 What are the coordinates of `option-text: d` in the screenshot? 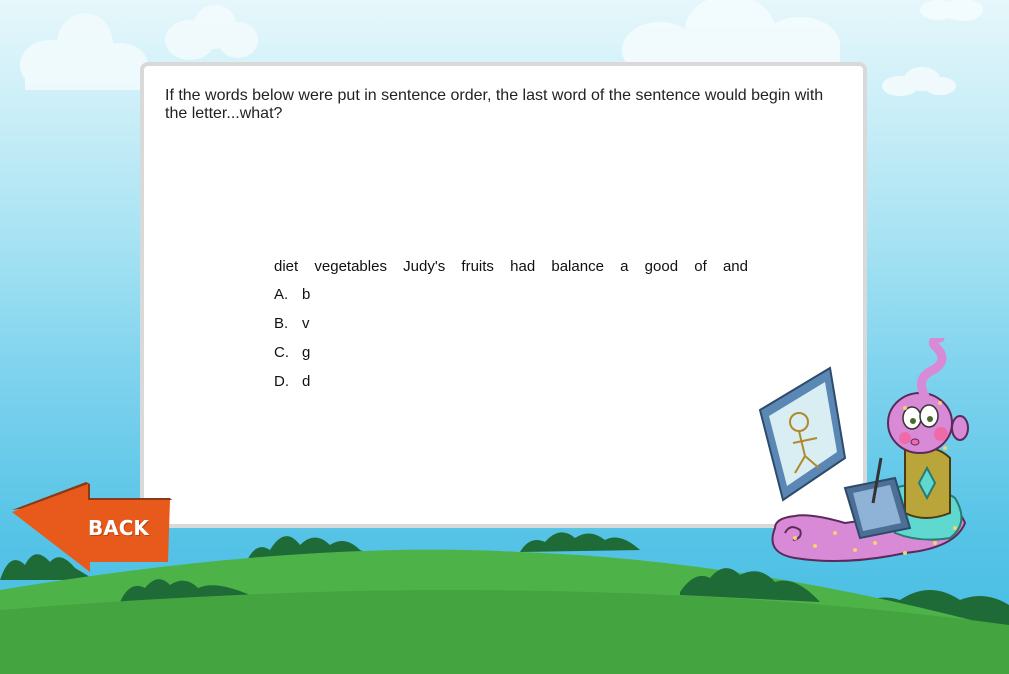 It's located at (306, 381).